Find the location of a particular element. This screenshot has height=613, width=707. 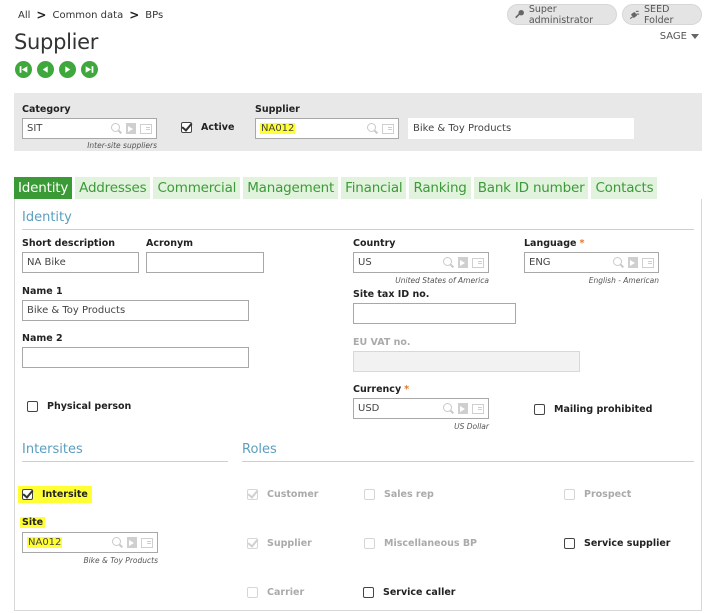

role-service-supplier-checkbox: Service supplier is located at coordinates (617, 543).